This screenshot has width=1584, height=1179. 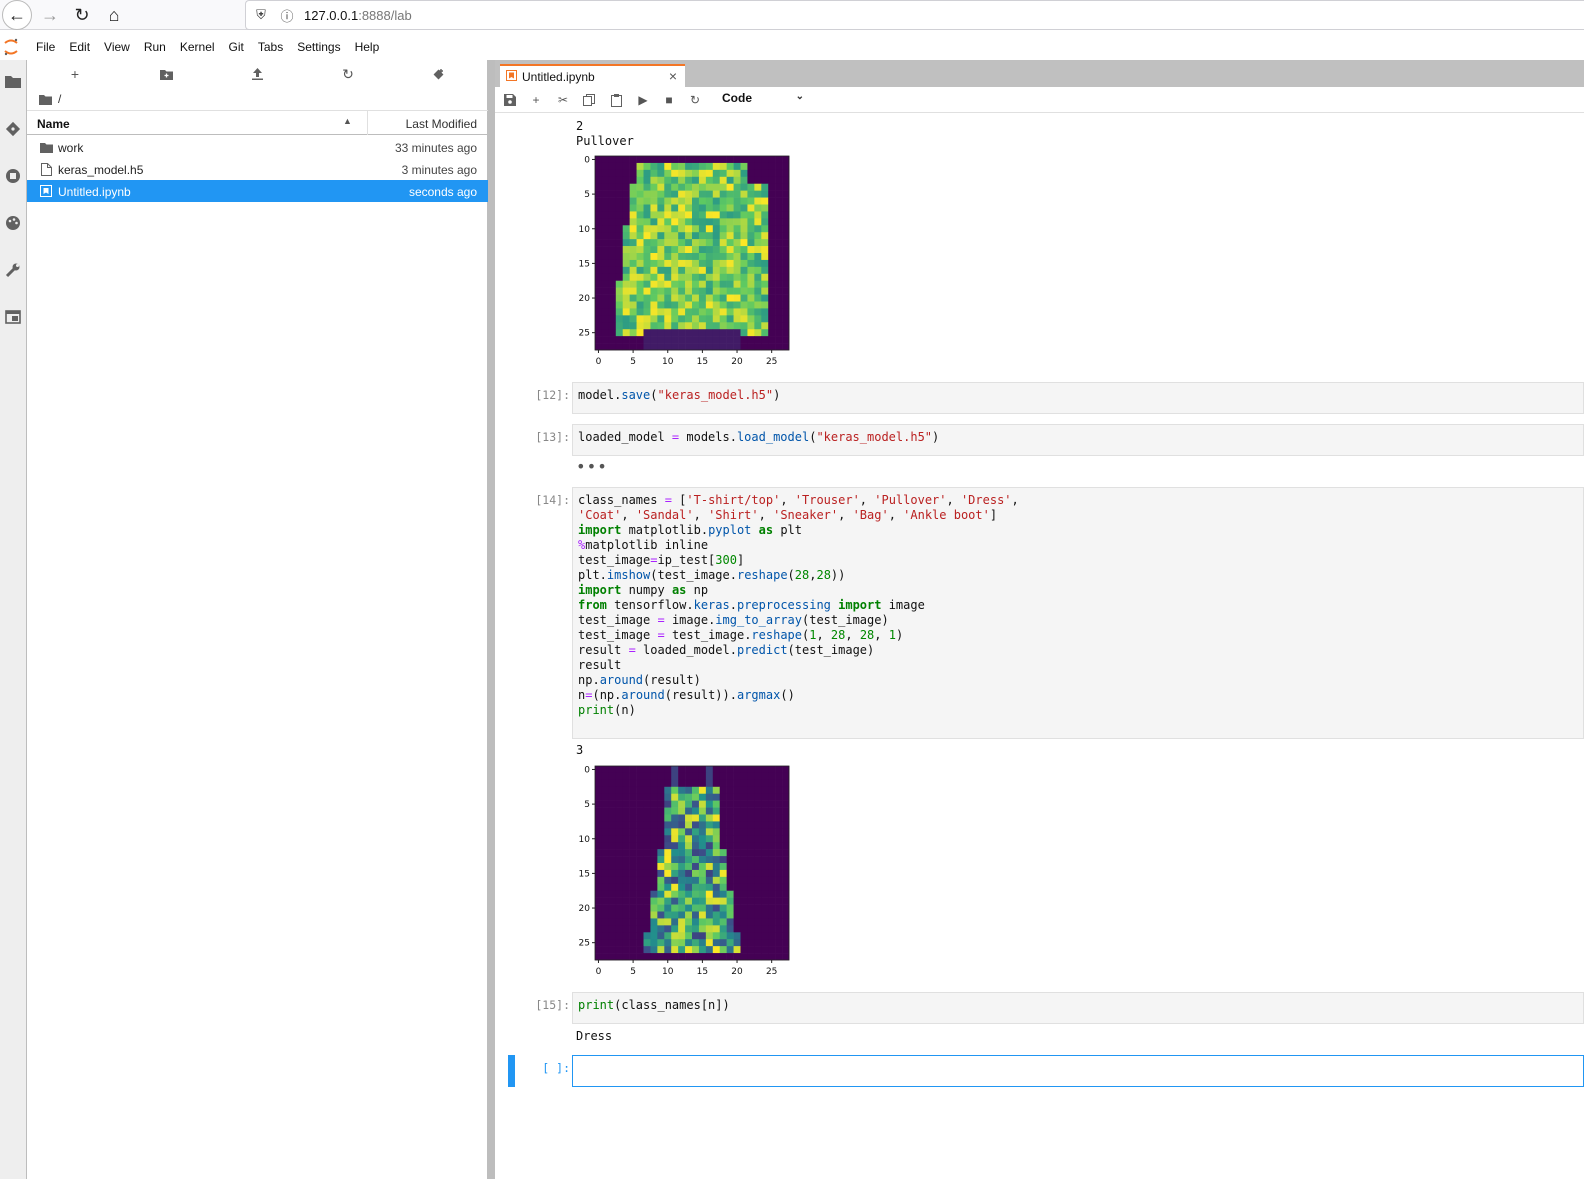 I want to click on url-bar: ⛨ ⓘ 127.0.0.1:8888/lab, so click(x=914, y=15).